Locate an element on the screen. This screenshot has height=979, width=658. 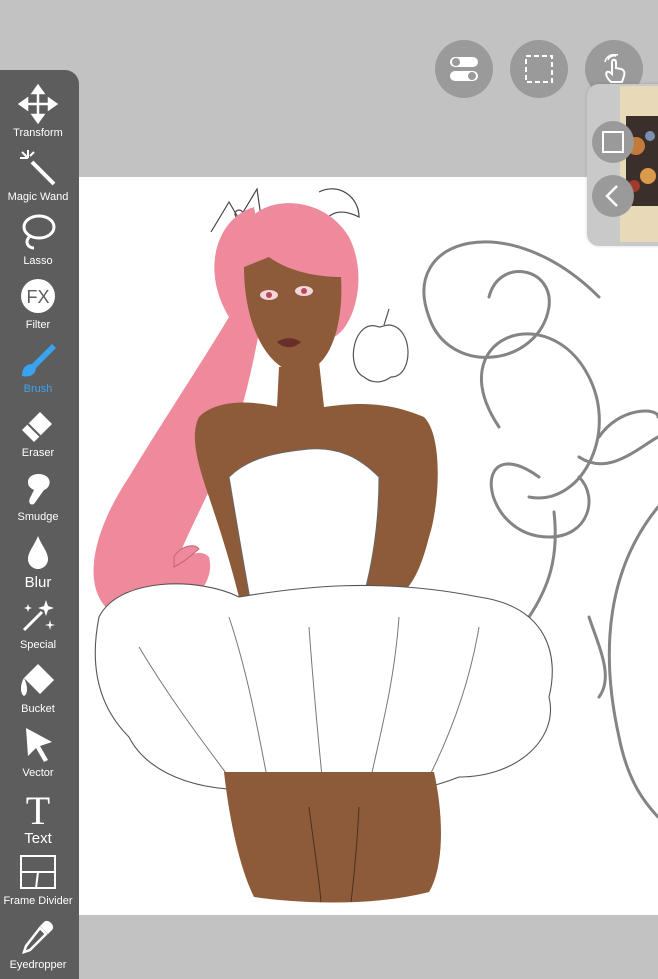
eraser-icon is located at coordinates (37, 427).